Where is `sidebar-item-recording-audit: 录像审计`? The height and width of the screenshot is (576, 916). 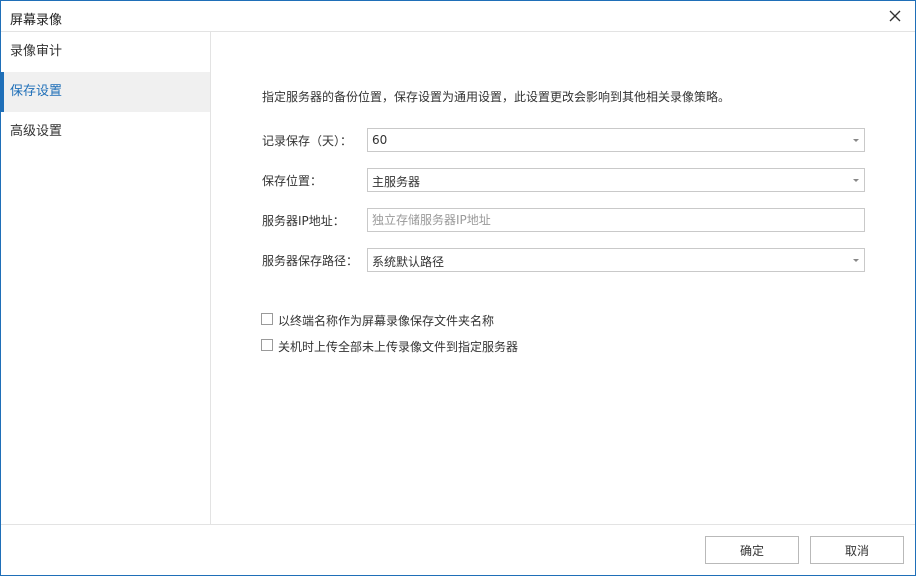 sidebar-item-recording-audit: 录像审计 is located at coordinates (105, 52).